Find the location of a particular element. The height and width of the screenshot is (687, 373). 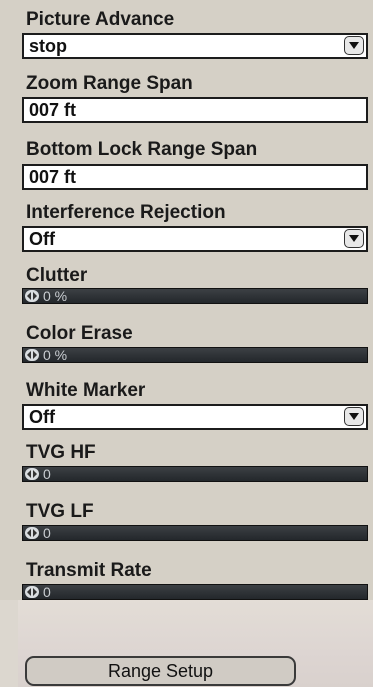

bottom-lock-range-span-input: 007 ft is located at coordinates (195, 177).